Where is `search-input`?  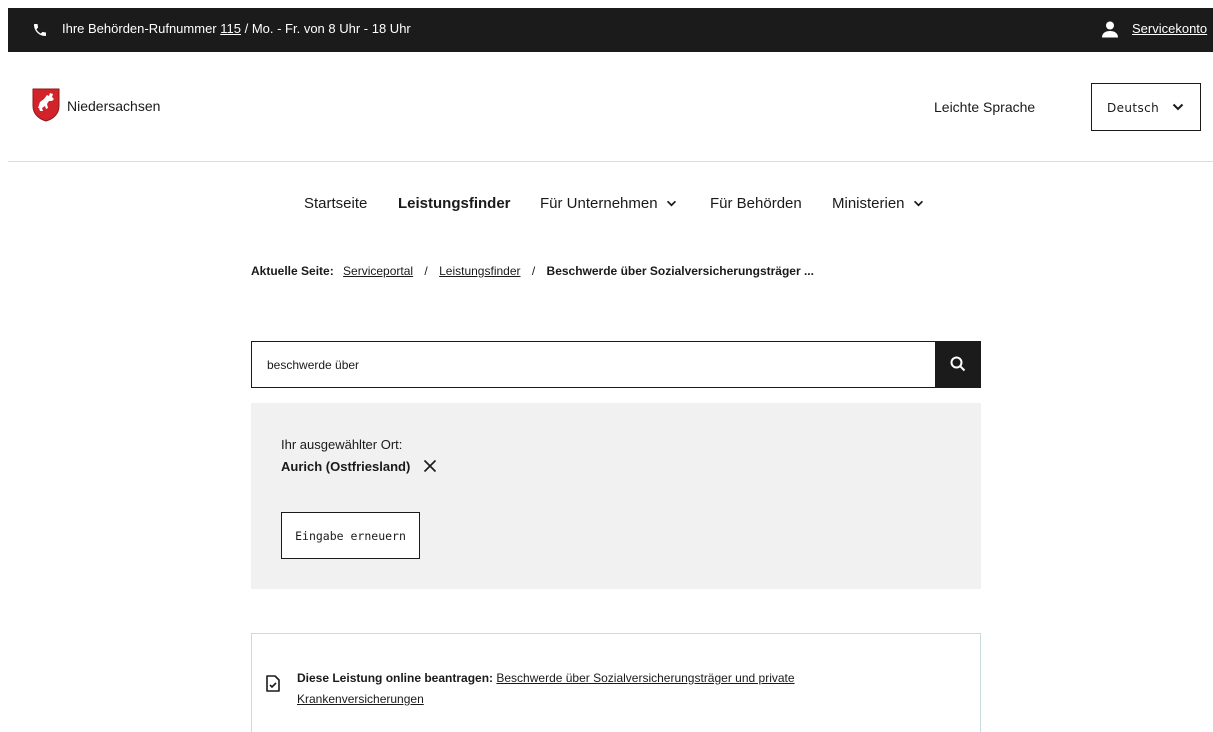
search-input is located at coordinates (594, 364).